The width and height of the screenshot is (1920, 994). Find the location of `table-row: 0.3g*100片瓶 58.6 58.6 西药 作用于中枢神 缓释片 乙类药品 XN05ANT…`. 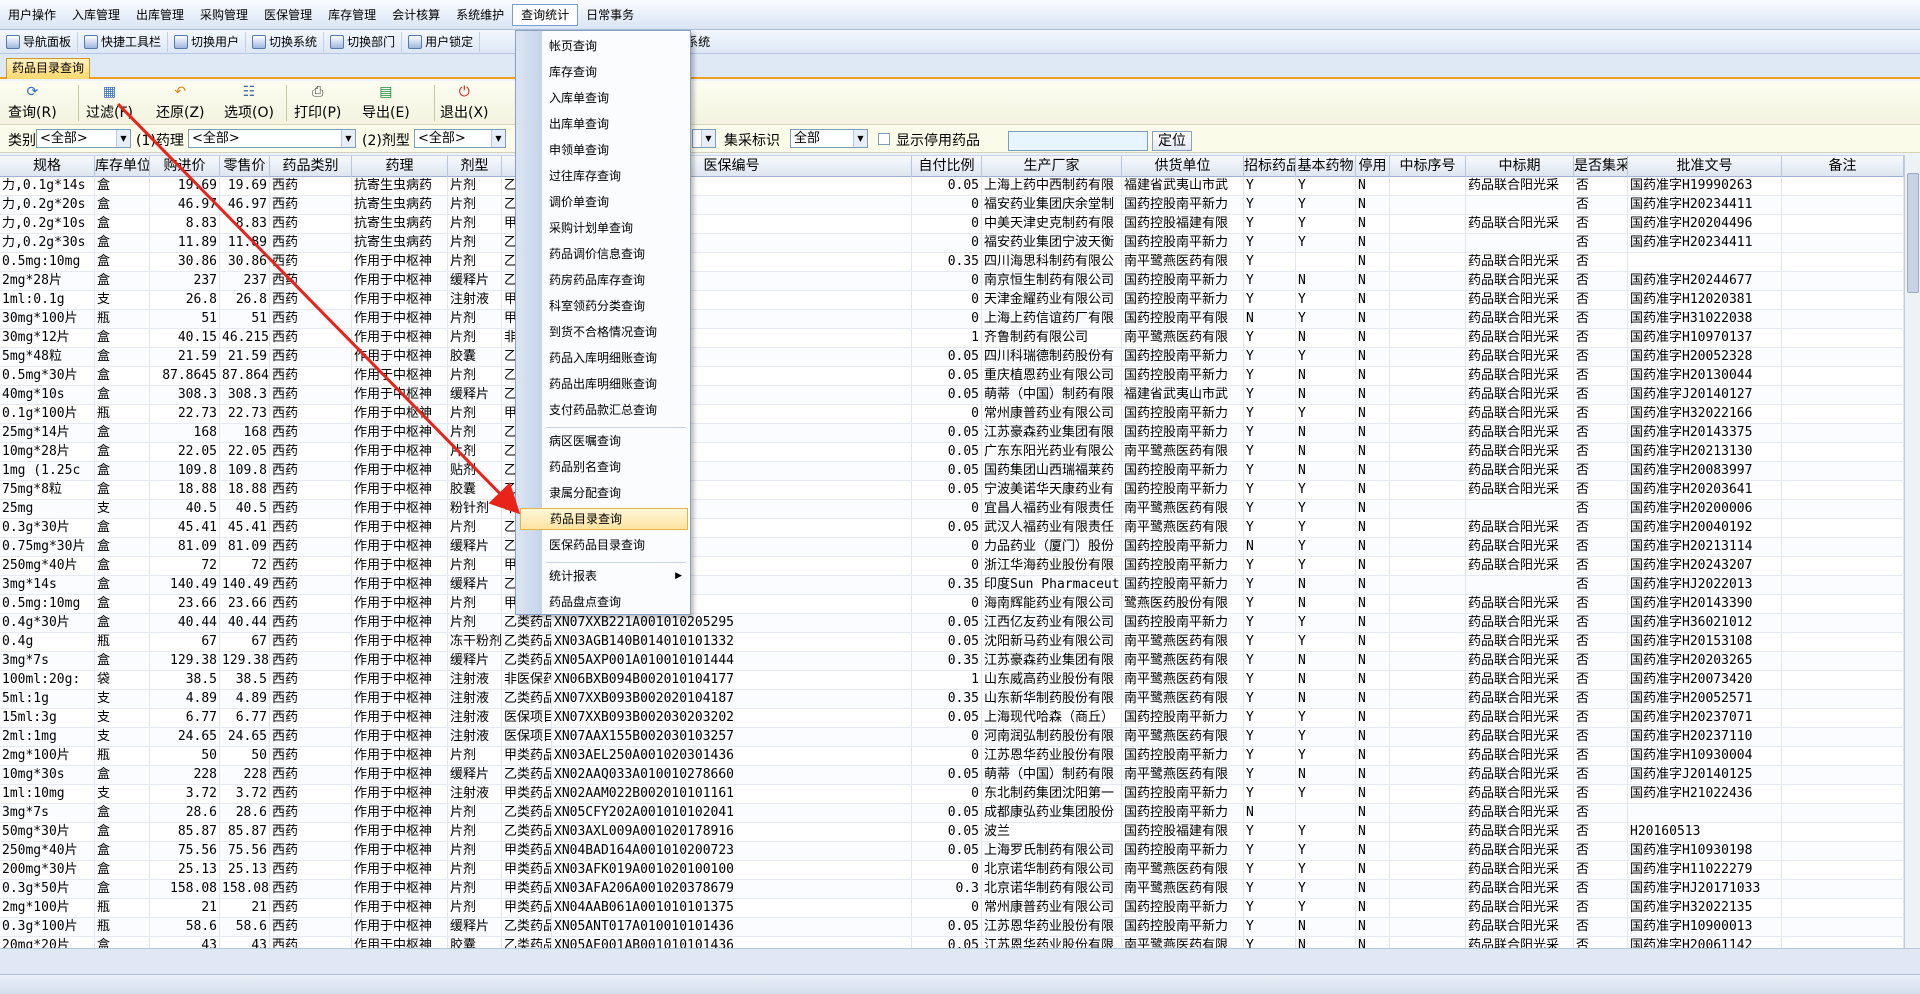

table-row: 0.3g*100片瓶 58.6 58.6 西药 作用于中枢神 缓释片 乙类药品 XN05ANT… is located at coordinates (952, 927).